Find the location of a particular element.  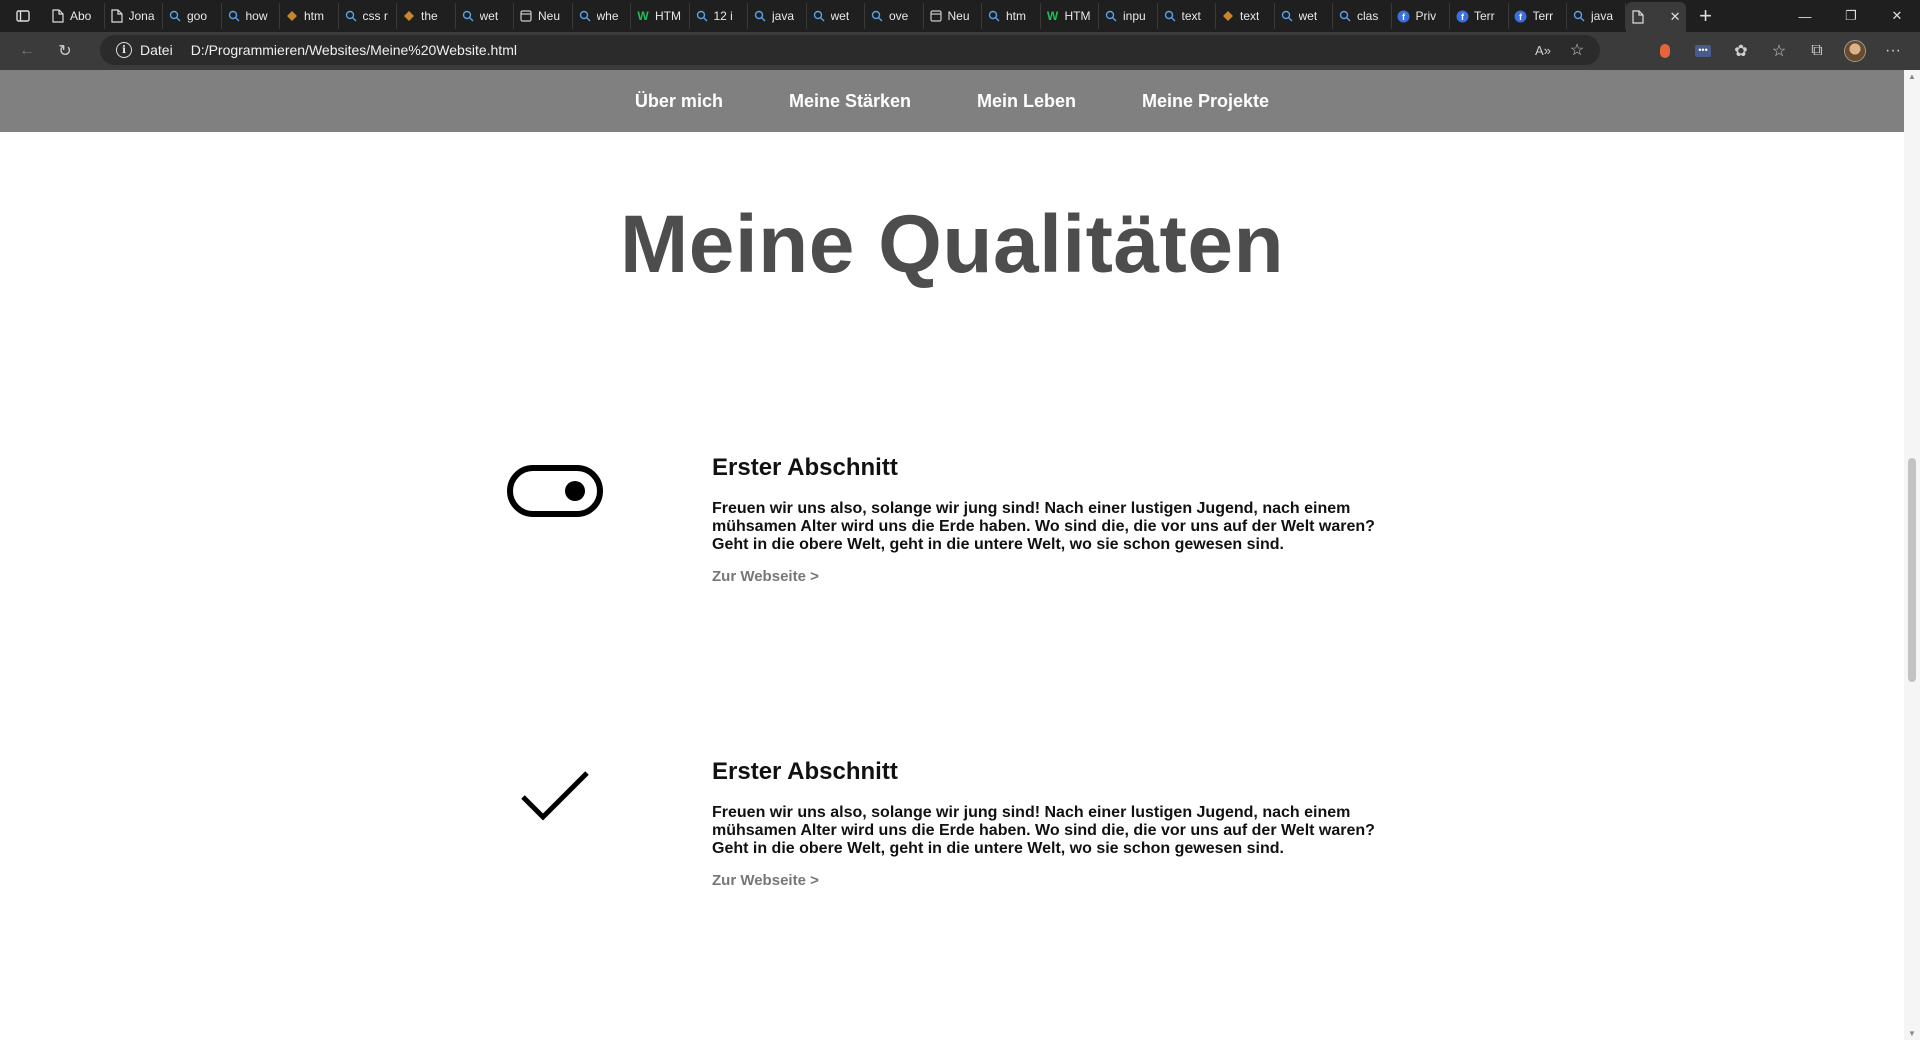

restore-icon: ❐ is located at coordinates (1851, 15).